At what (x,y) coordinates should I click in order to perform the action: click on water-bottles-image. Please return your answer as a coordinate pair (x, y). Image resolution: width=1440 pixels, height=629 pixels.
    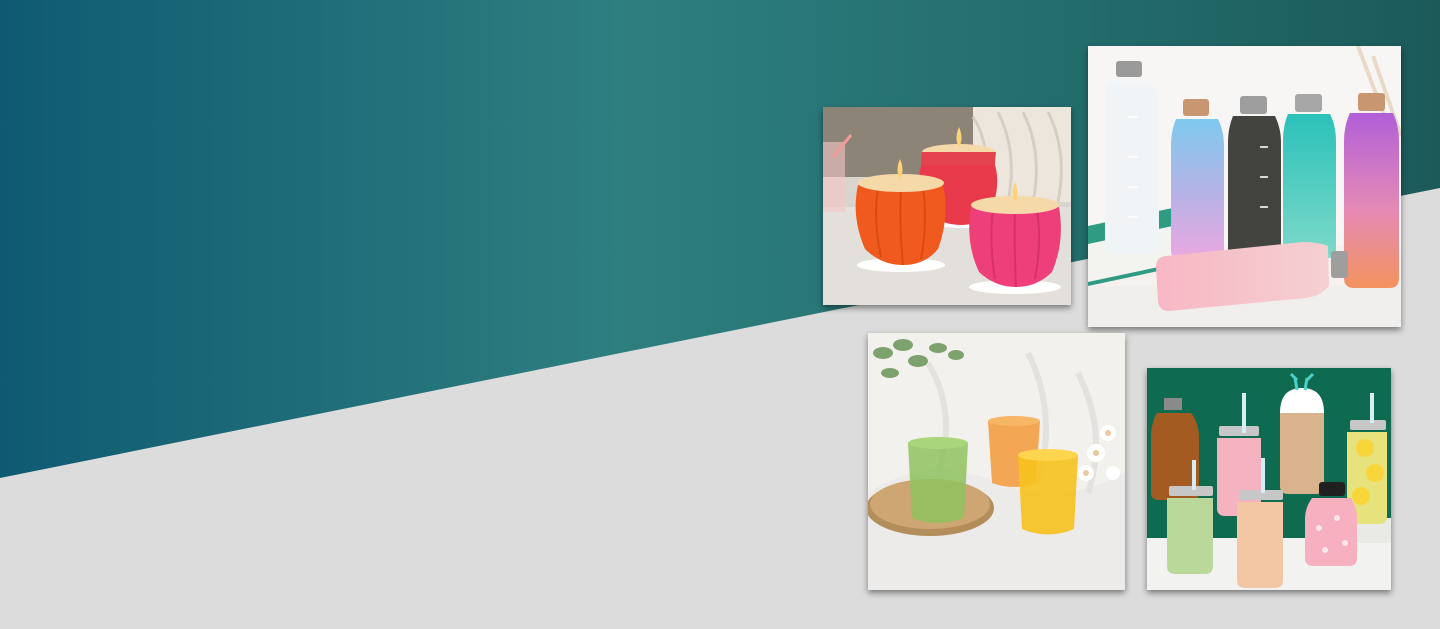
    Looking at the image, I should click on (1244, 186).